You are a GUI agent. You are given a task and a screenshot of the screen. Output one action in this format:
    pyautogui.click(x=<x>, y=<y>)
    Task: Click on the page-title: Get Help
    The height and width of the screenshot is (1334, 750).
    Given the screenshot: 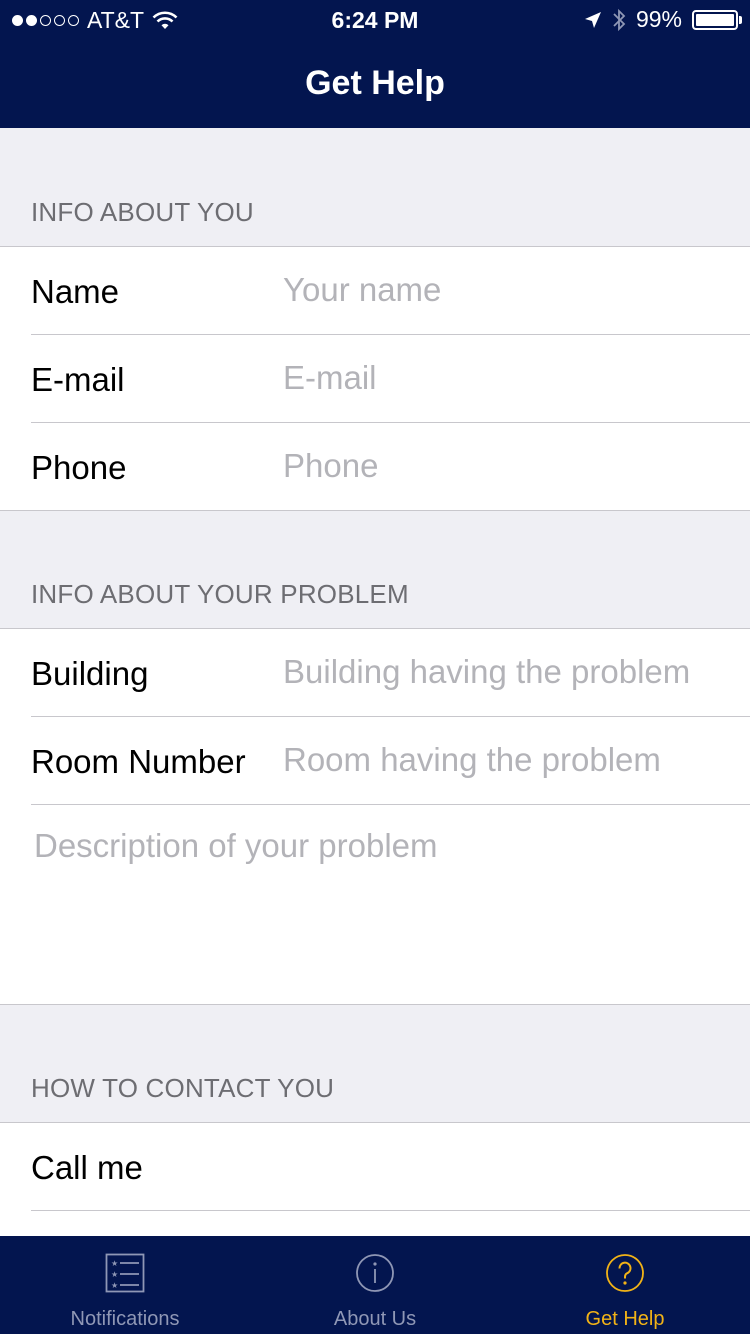 What is the action you would take?
    pyautogui.click(x=375, y=83)
    